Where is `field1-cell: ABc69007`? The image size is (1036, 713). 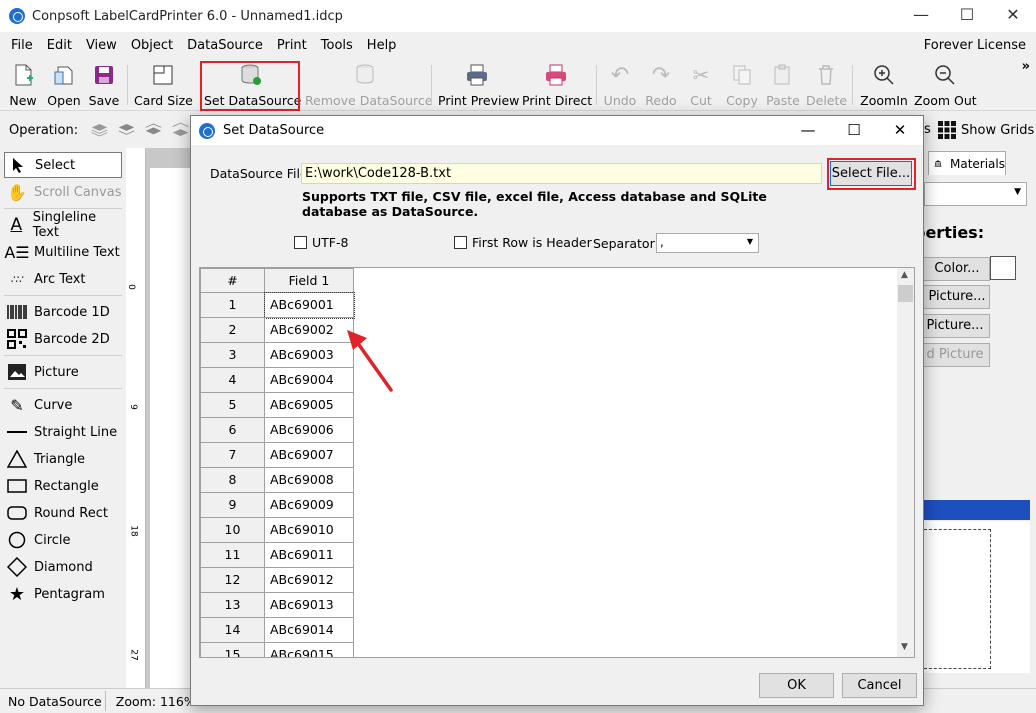 field1-cell: ABc69007 is located at coordinates (309, 455).